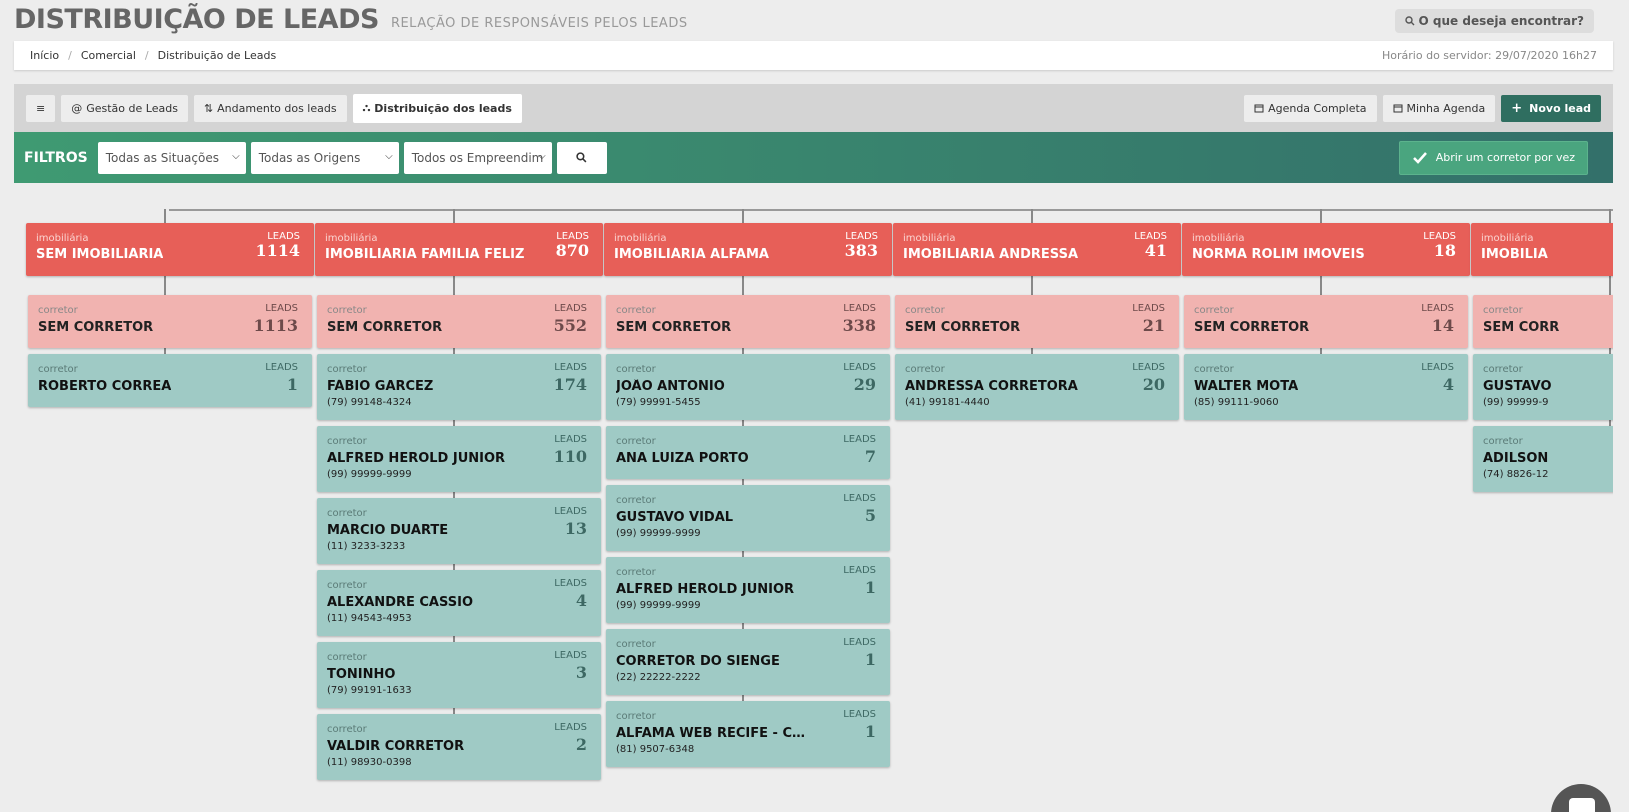 This screenshot has height=812, width=1629. Describe the element at coordinates (437, 108) in the screenshot. I see `tab-distribuicao-dos-leads: ⛬ Distribuição dos leads` at that location.